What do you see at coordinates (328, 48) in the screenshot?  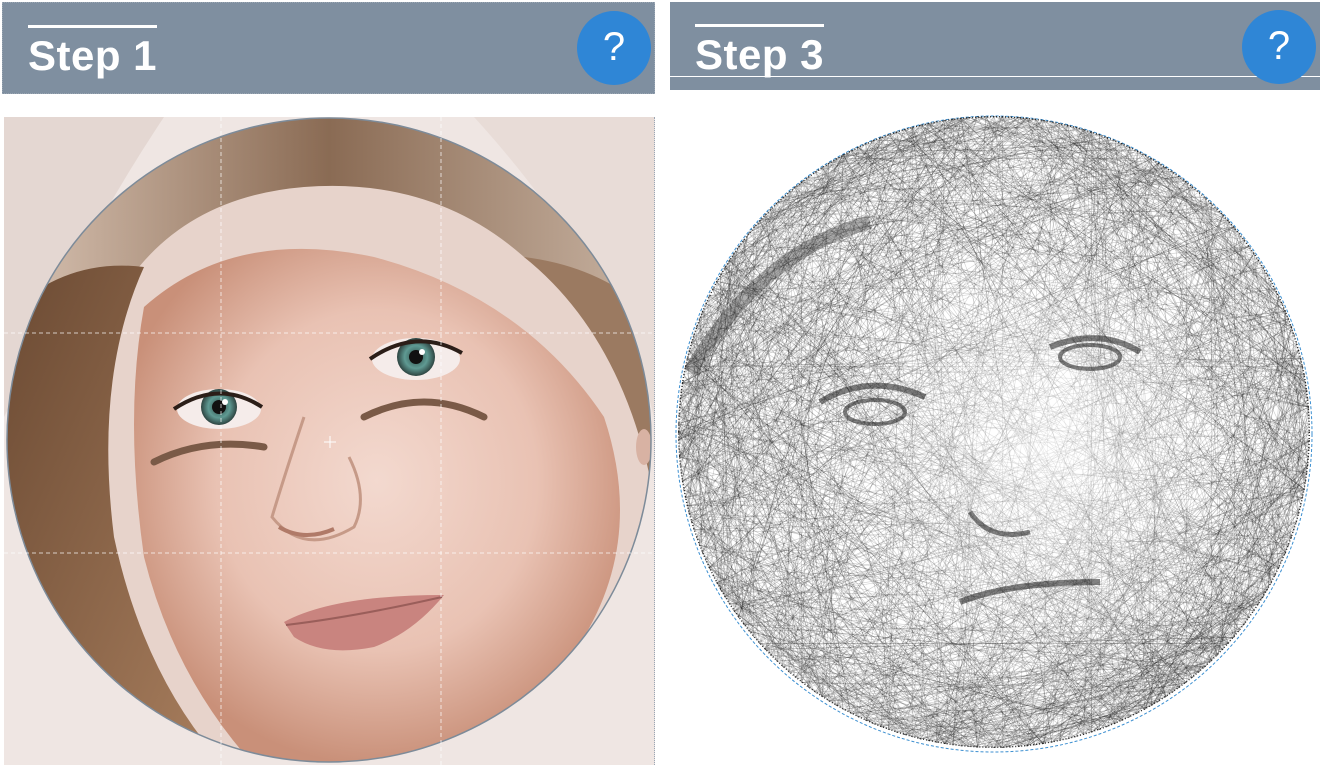 I see `step-1-header: Step 1 ?` at bounding box center [328, 48].